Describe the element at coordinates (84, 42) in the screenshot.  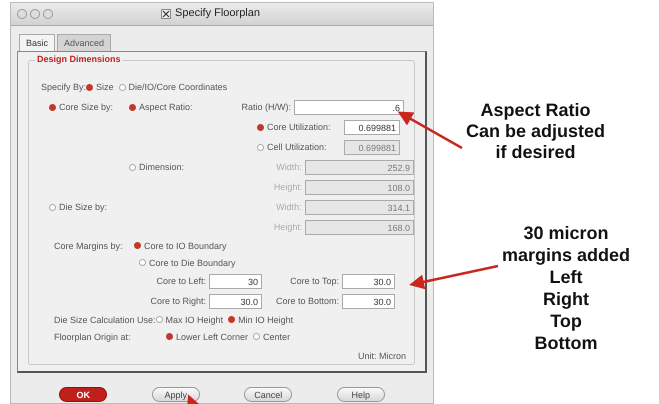
I see `tab: Advanced` at that location.